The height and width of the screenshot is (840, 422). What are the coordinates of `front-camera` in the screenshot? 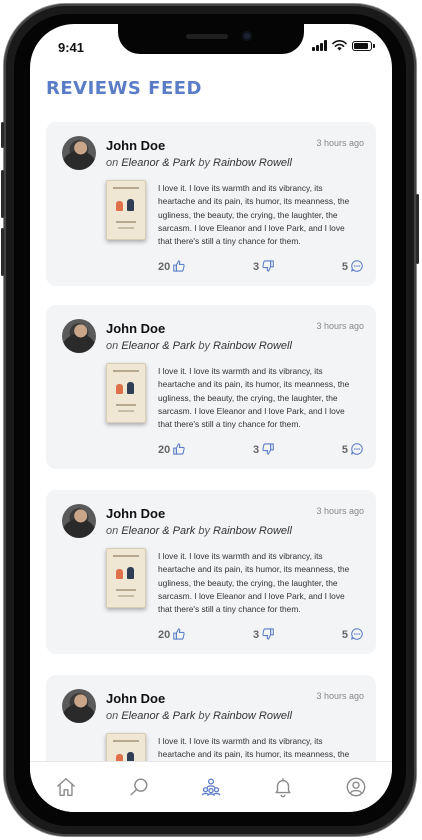 It's located at (247, 36).